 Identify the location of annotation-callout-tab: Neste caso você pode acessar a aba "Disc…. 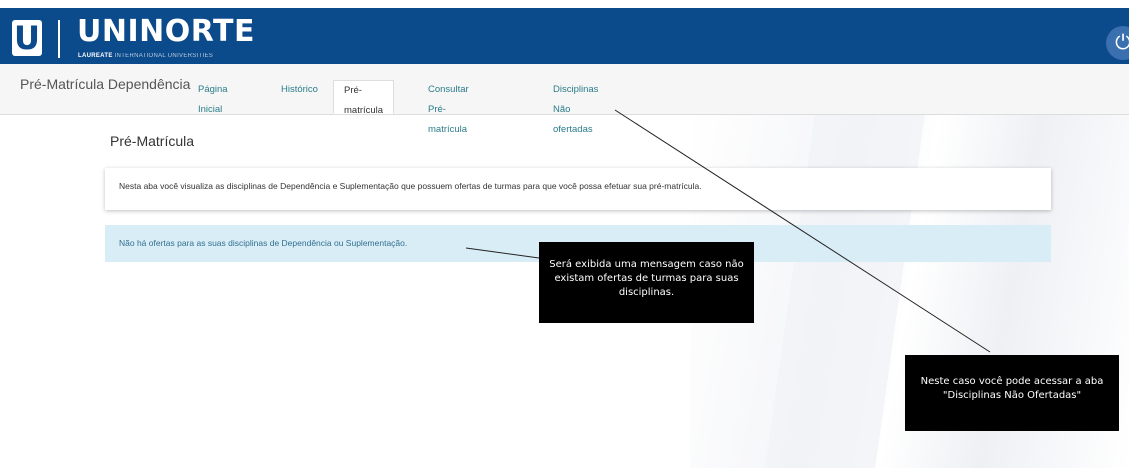
(1012, 393).